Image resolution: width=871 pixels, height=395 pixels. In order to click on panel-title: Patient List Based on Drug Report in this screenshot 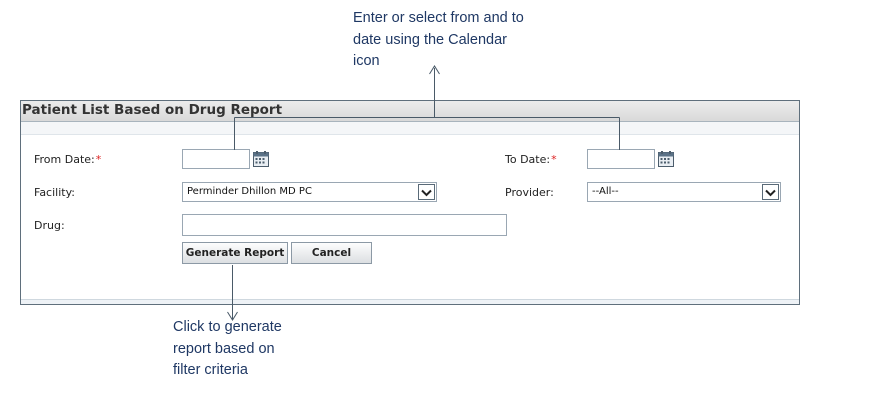, I will do `click(152, 110)`.